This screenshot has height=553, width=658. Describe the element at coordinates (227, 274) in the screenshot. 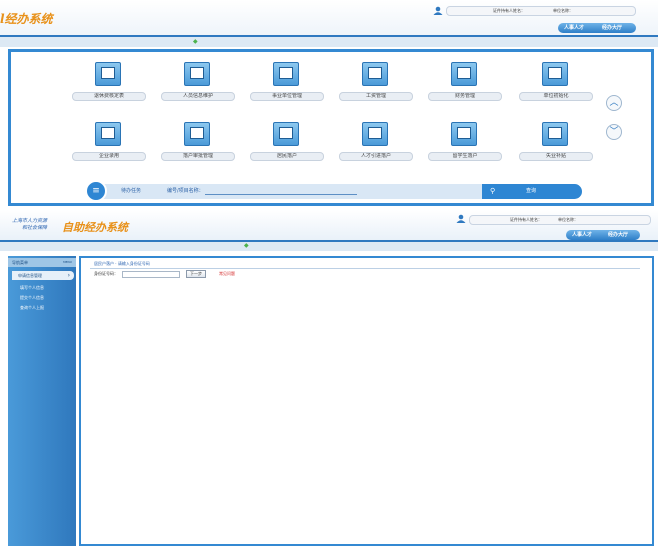

I see `faq-link: 常见问题` at that location.